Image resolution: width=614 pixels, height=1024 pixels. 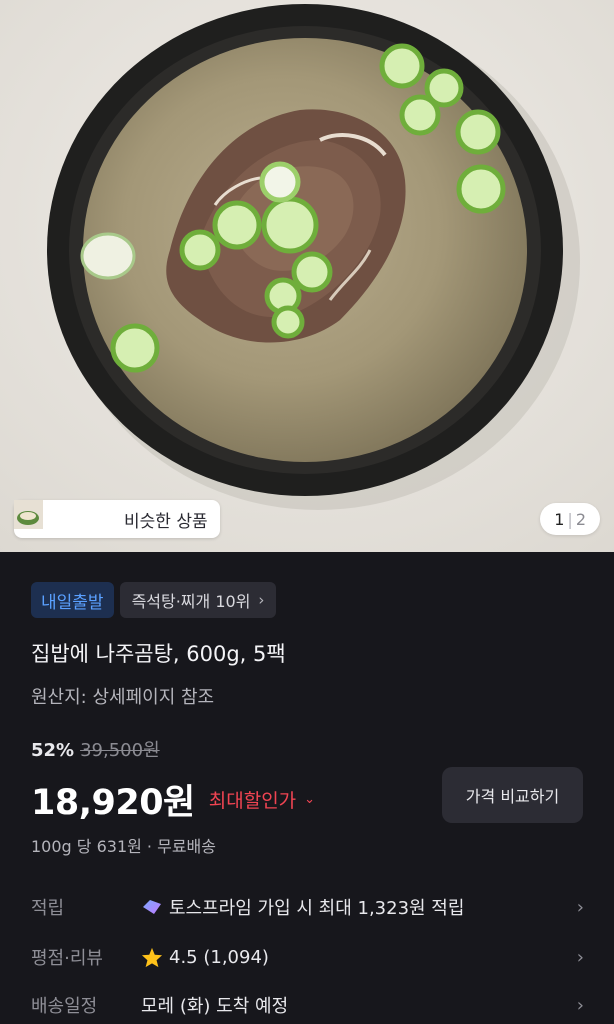 I want to click on points-label: 적립, so click(x=48, y=908).